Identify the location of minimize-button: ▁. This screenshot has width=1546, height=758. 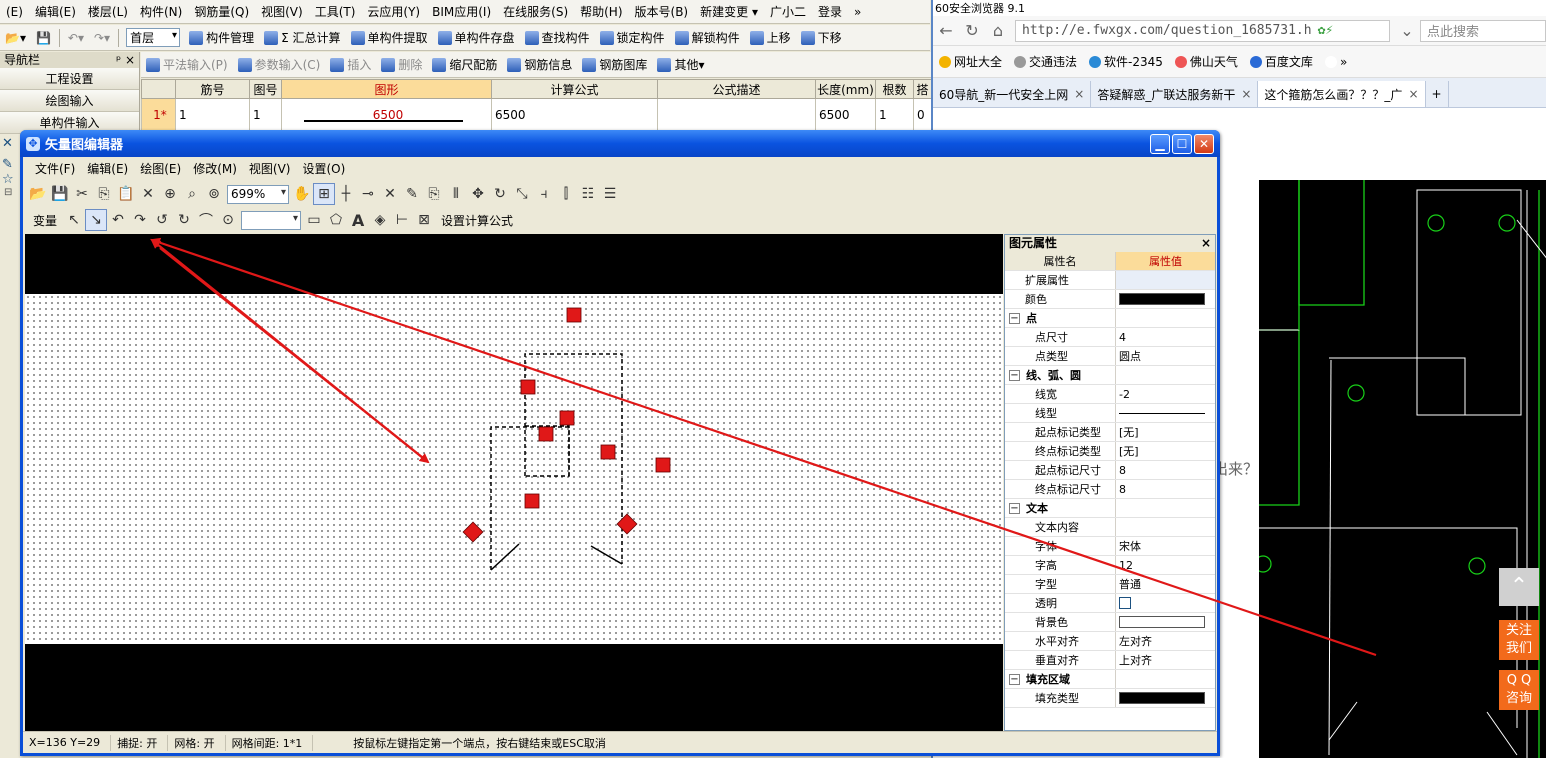
(1160, 143).